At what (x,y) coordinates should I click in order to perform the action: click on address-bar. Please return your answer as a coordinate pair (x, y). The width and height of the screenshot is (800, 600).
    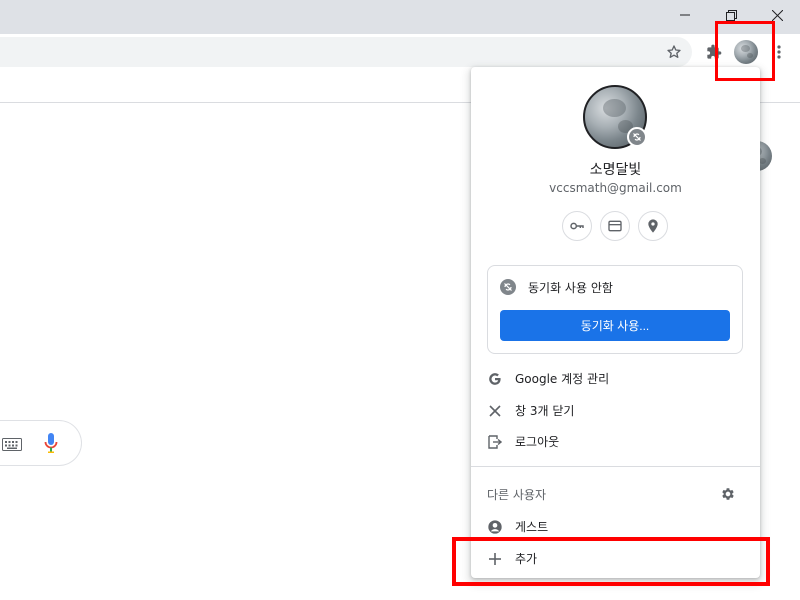
    Looking at the image, I should click on (346, 52).